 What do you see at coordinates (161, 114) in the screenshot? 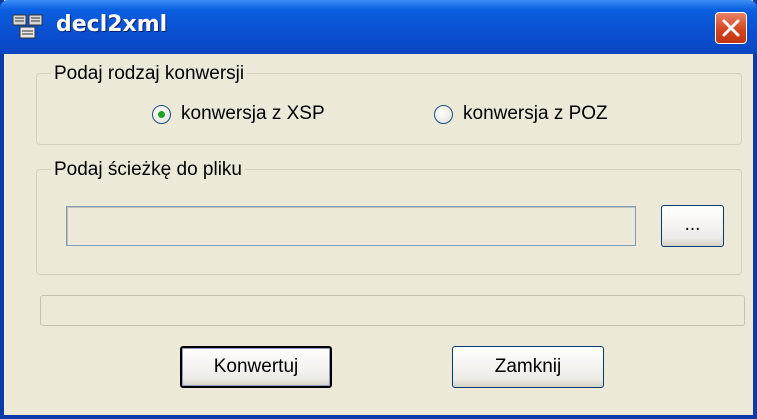
I see `radio-xsp-button` at bounding box center [161, 114].